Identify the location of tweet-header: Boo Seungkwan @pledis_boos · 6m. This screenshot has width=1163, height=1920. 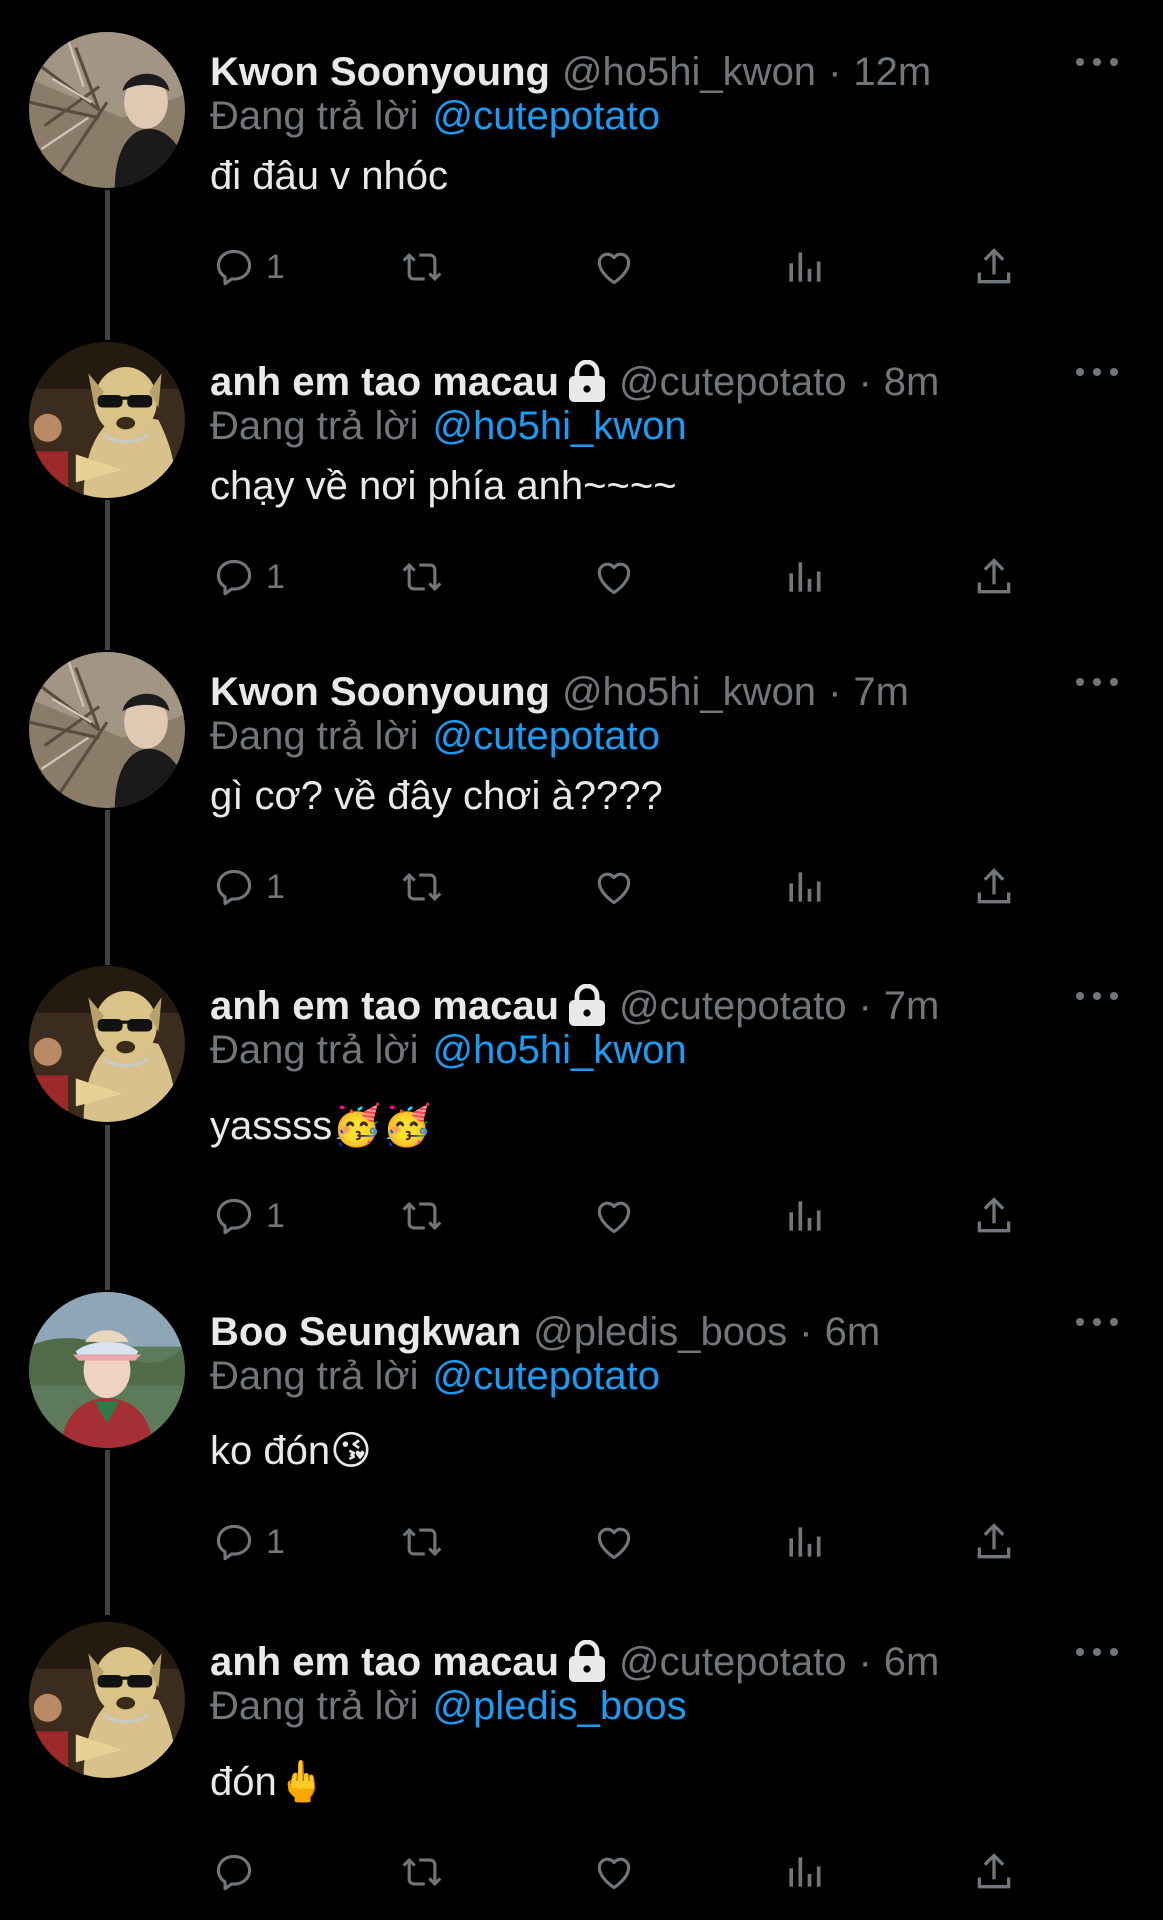
(545, 1332).